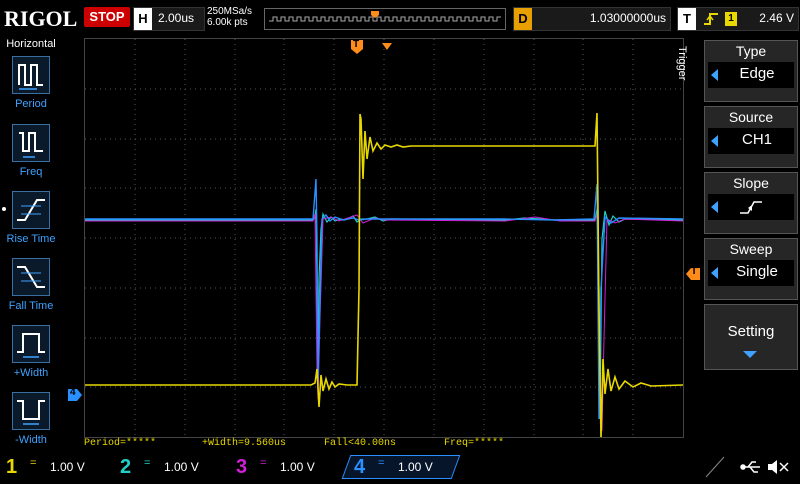 Image resolution: width=800 pixels, height=484 pixels. What do you see at coordinates (357, 46) in the screenshot?
I see `trigger-position-marker: T` at bounding box center [357, 46].